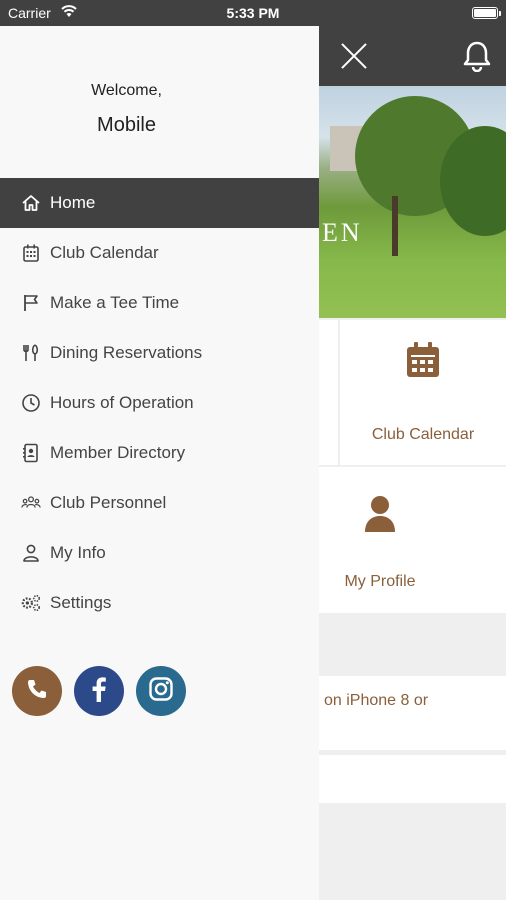  I want to click on menu-item-label: Club Calendar, so click(104, 252).